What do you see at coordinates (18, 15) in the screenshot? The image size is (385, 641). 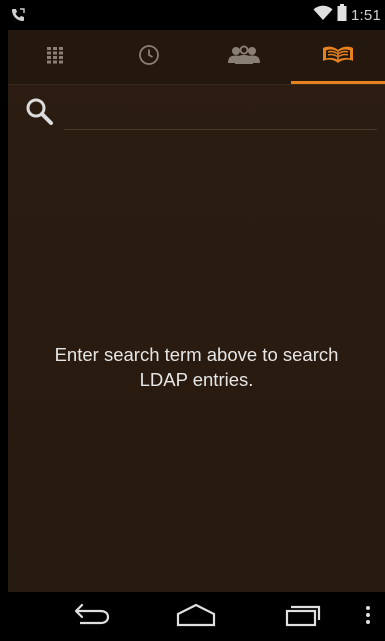 I see `phone-call-icon` at bounding box center [18, 15].